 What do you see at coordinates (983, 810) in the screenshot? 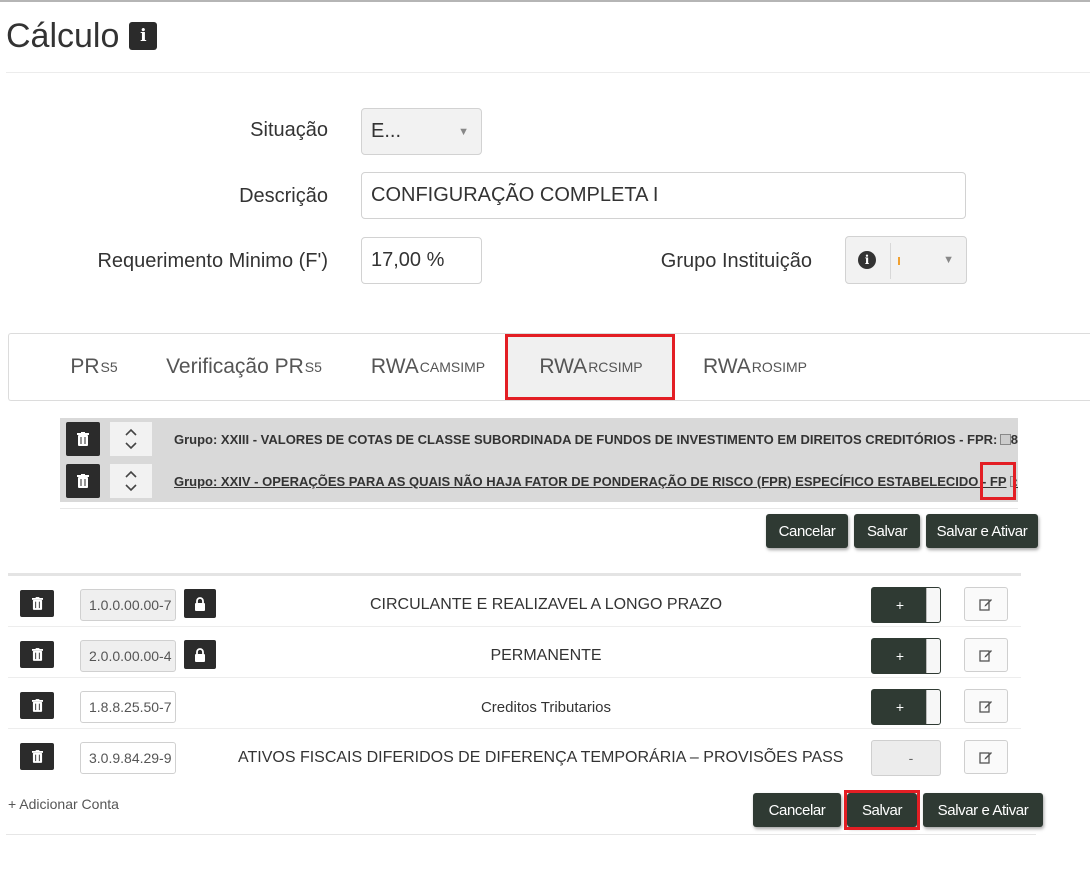
I see `account-save-activate-button: Salvar e Ativar` at bounding box center [983, 810].